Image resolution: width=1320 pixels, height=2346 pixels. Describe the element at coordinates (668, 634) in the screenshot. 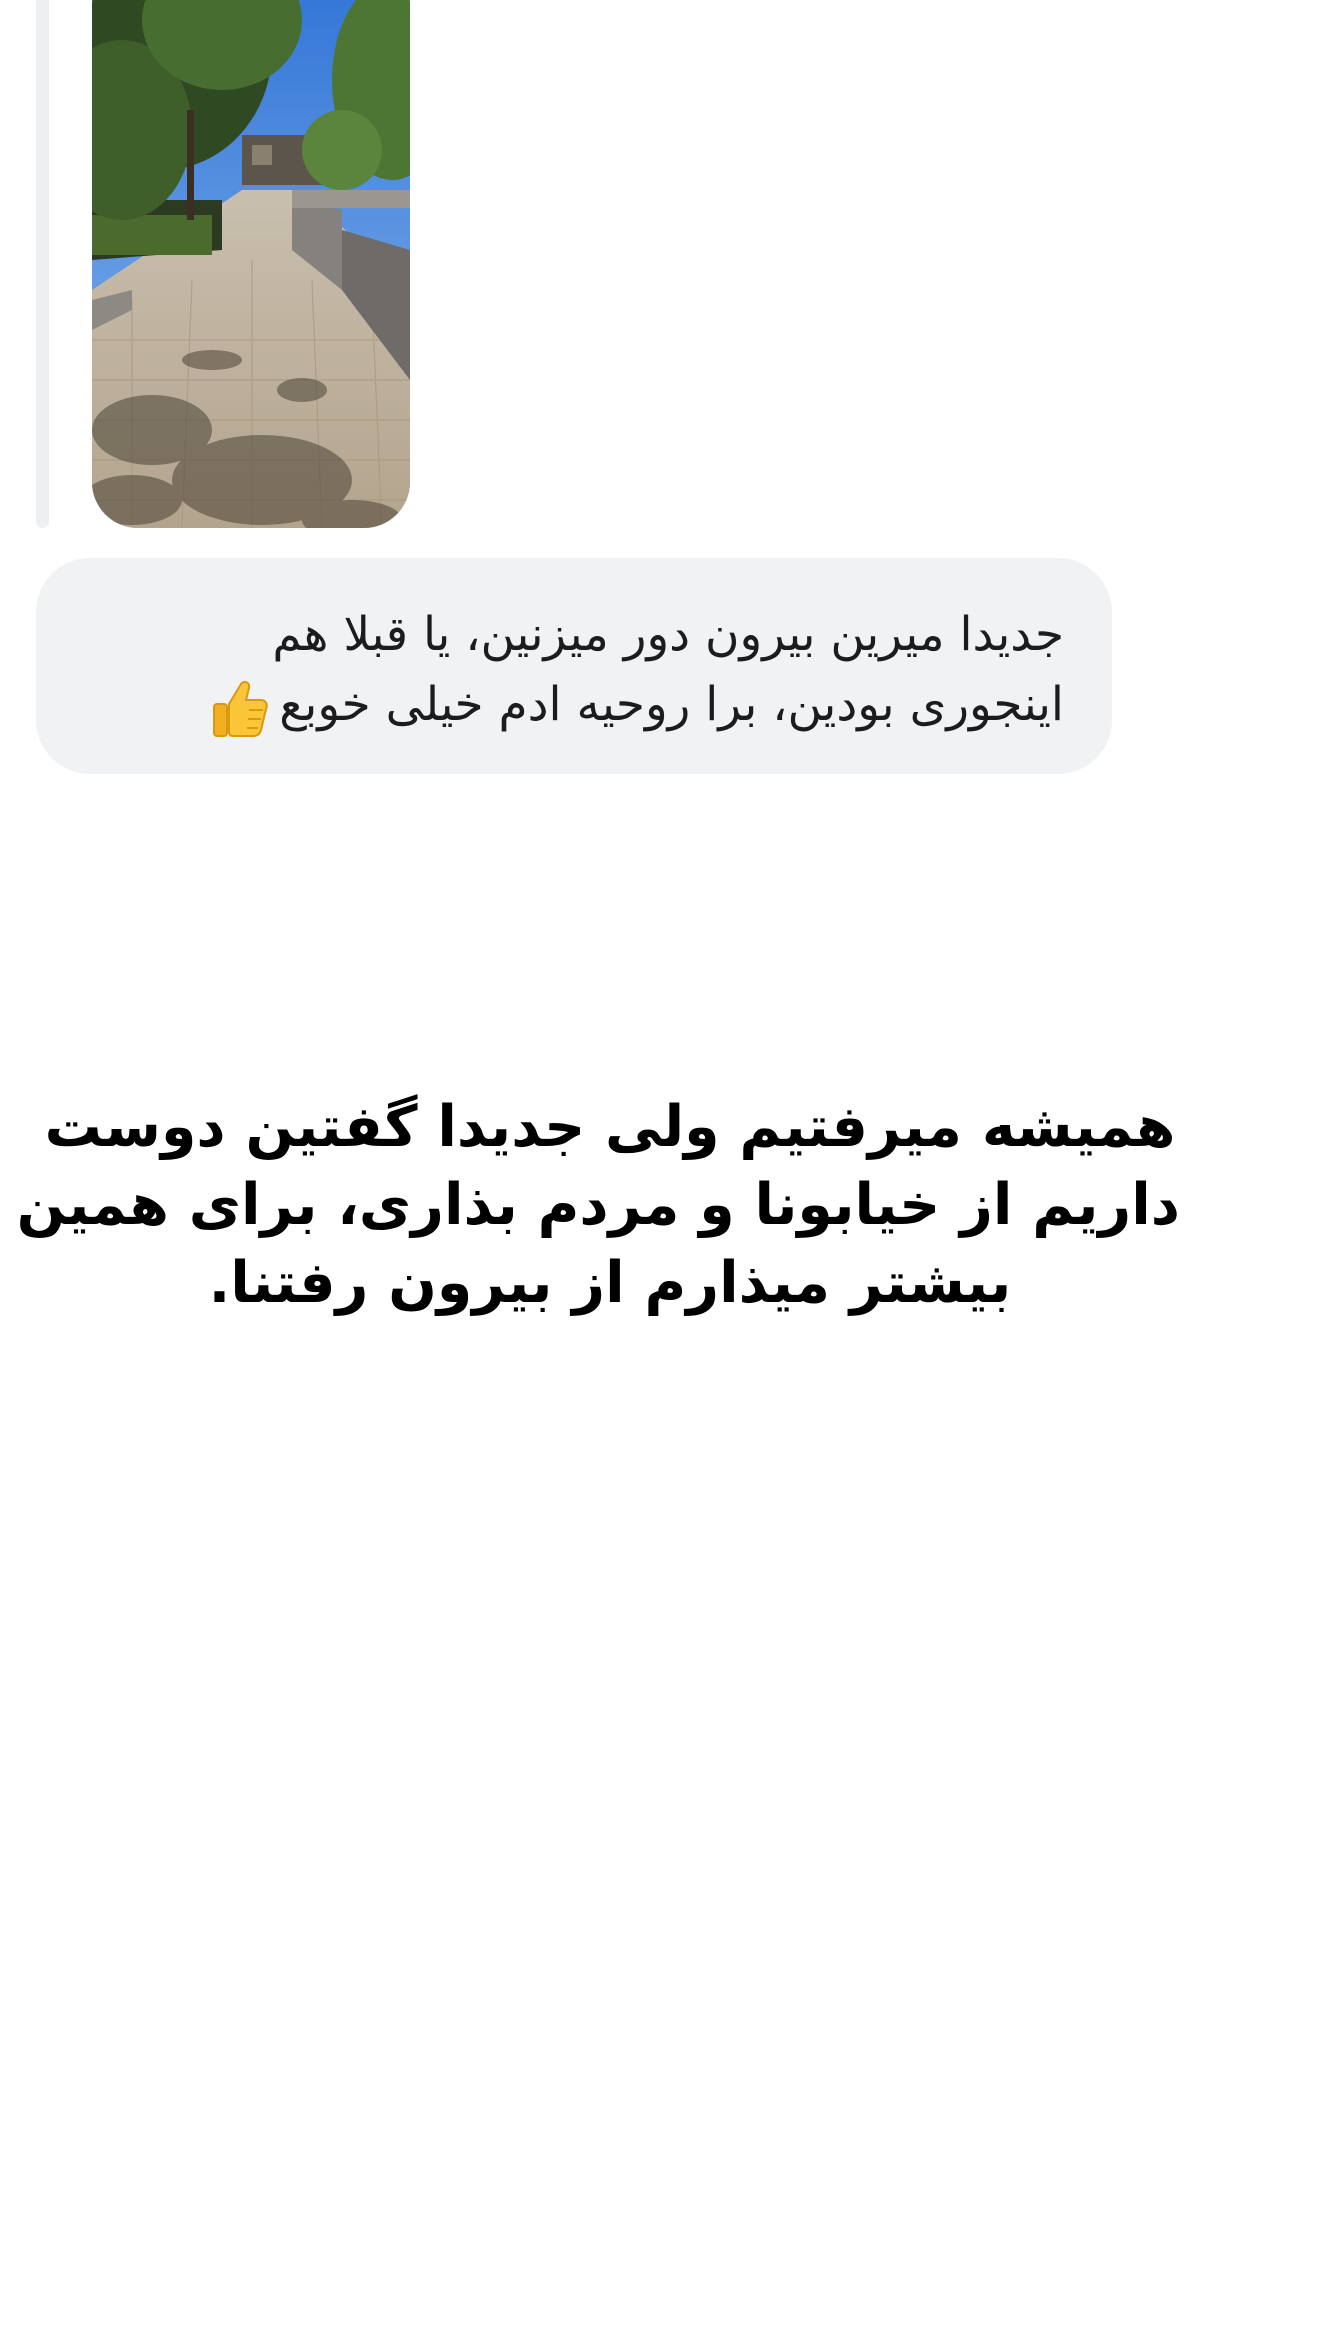

I see `message-line: جدیدا میرین بیرون دور میزنین، یا قبلا هم` at that location.